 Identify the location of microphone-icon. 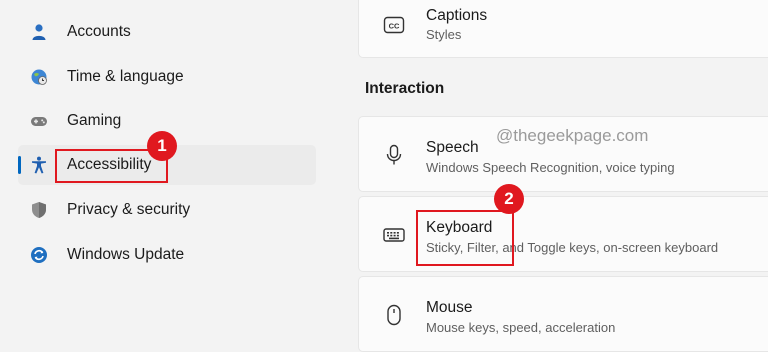
(394, 154).